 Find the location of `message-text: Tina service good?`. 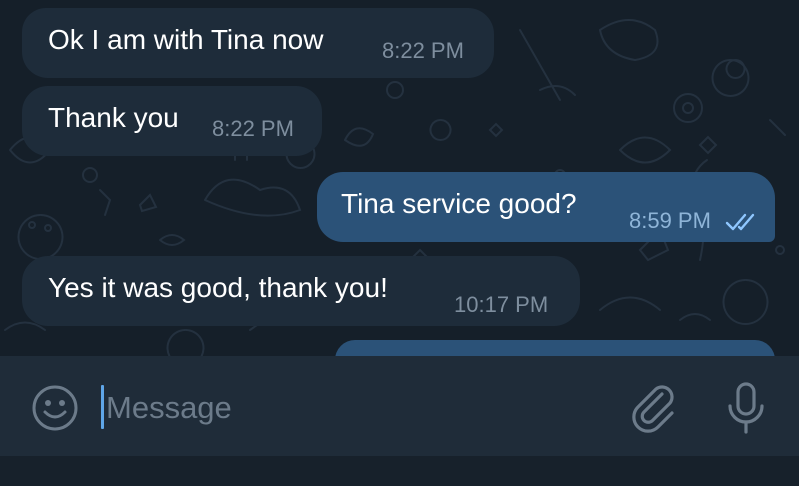

message-text: Tina service good? is located at coordinates (459, 203).